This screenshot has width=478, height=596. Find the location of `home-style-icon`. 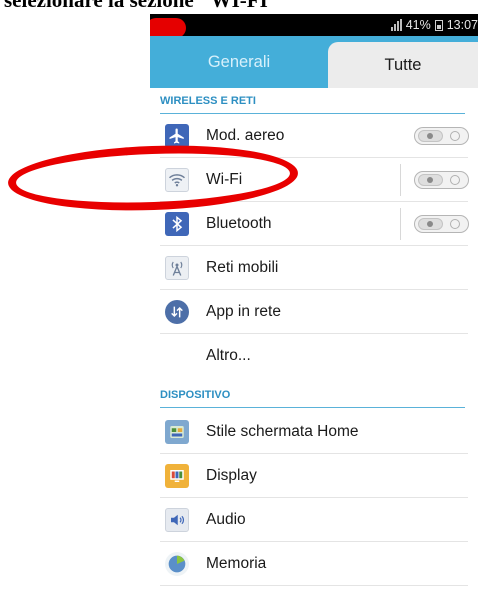

home-style-icon is located at coordinates (177, 432).